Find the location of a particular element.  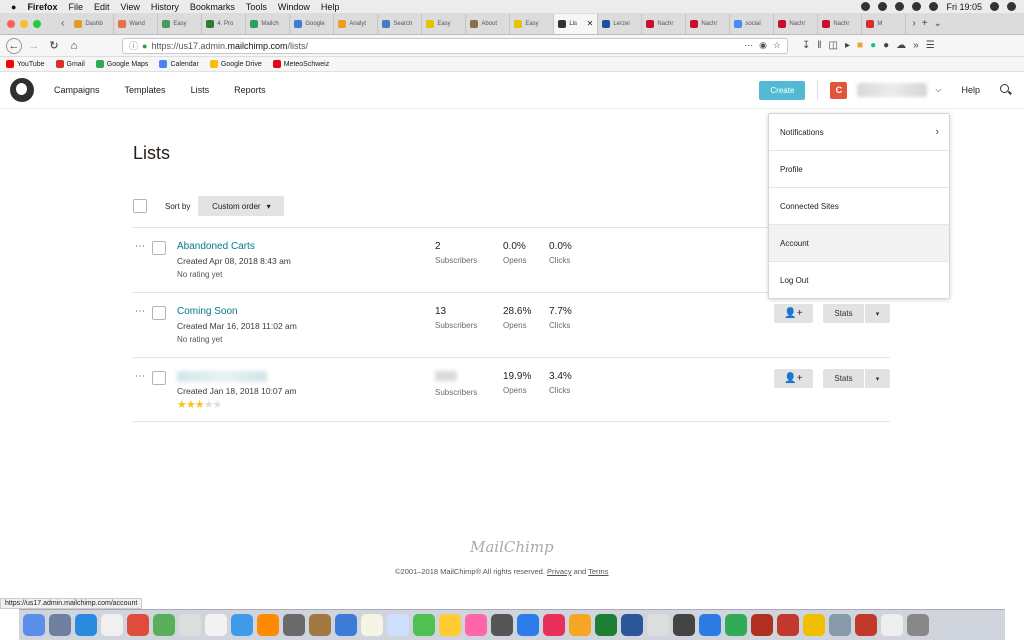

avatar: C is located at coordinates (839, 90).